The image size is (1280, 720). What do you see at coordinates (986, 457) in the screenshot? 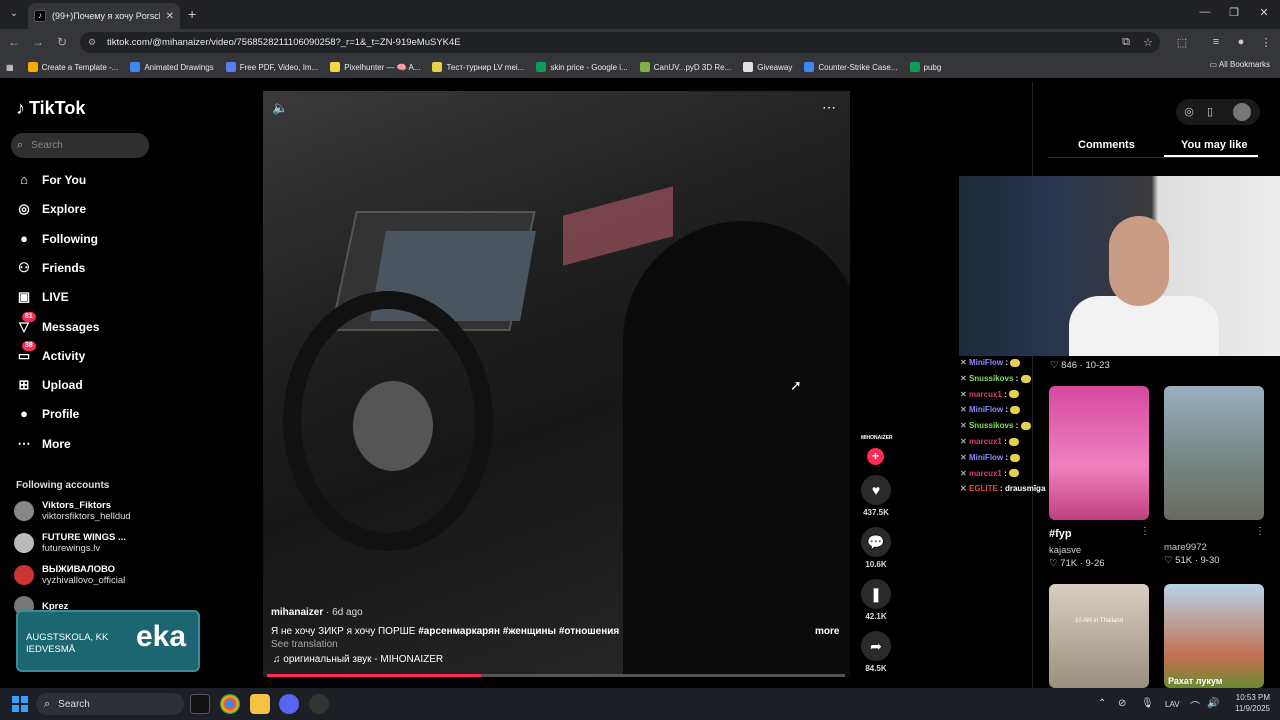
I see `chat-username: MiniFlow` at bounding box center [986, 457].